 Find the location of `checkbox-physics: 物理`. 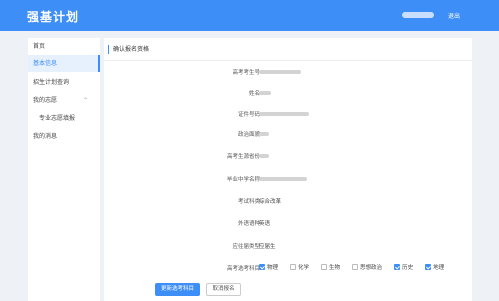

checkbox-physics: 物理 is located at coordinates (268, 267).